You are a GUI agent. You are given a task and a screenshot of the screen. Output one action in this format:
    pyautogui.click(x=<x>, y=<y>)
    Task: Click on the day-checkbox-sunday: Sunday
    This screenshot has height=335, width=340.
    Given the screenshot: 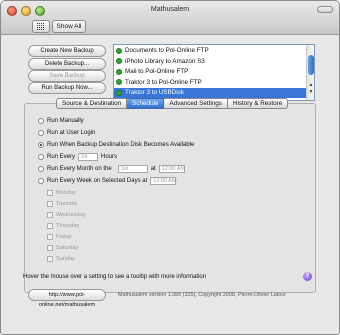 What is the action you would take?
    pyautogui.click(x=61, y=259)
    